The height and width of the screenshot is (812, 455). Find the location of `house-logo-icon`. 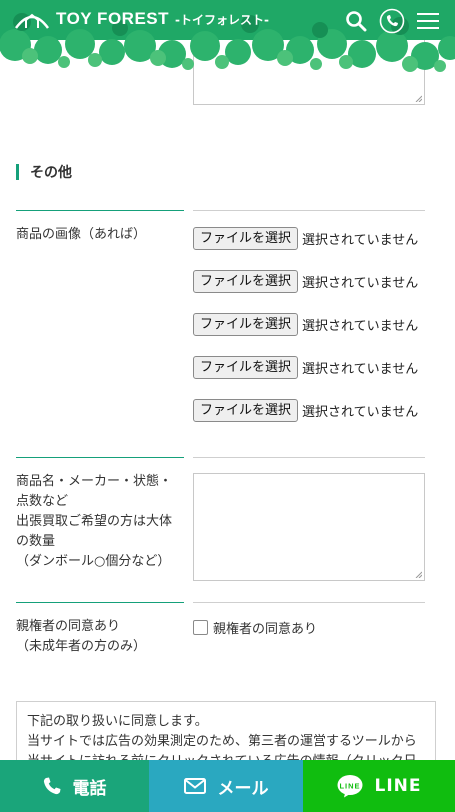

house-logo-icon is located at coordinates (32, 21).